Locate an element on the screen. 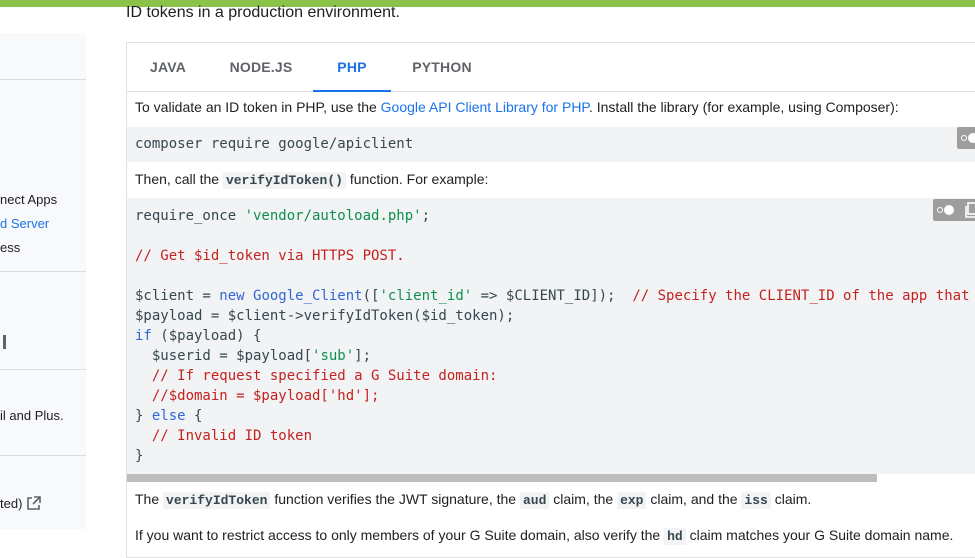  code-comment: //$domain = $payload['hd']; is located at coordinates (257, 396).